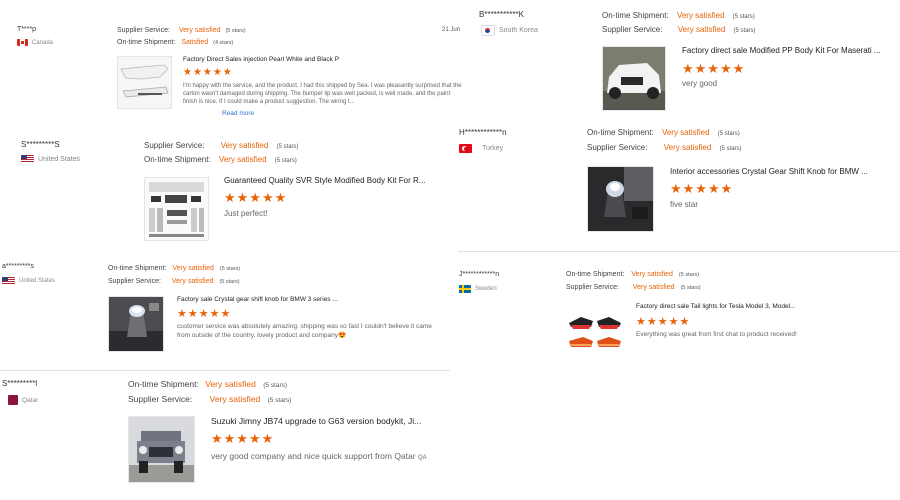 This screenshot has width=900, height=500. I want to click on reviewer-country: United States, so click(50, 159).